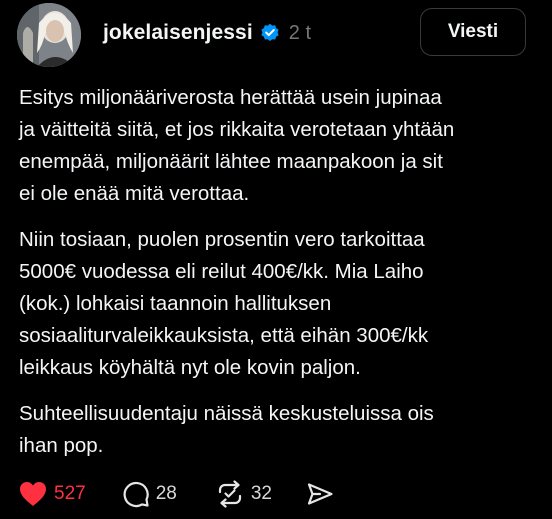 The image size is (552, 519). I want to click on reply-count: 28, so click(166, 493).